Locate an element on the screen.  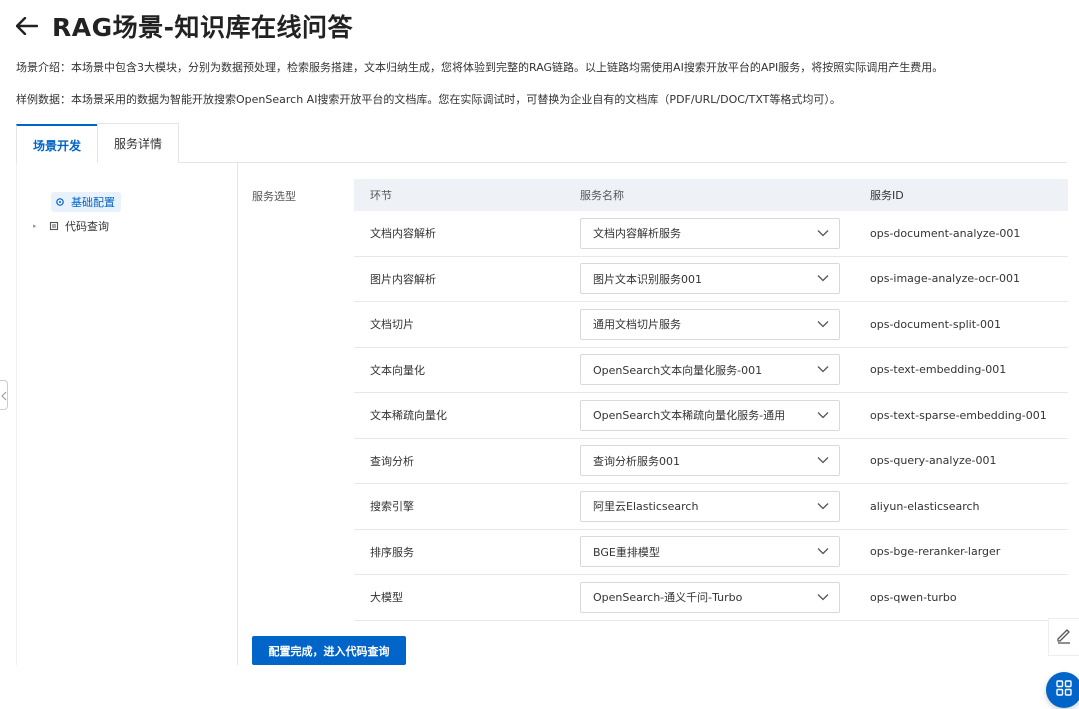
table-row: 文档切片 通用文档切片服务 ops-document-split-001 is located at coordinates (711, 325).